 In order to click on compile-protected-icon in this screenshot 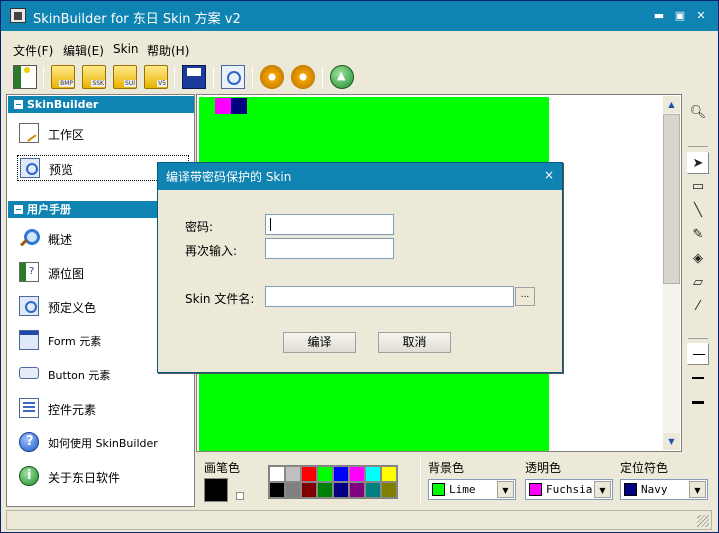, I will do `click(303, 77)`.